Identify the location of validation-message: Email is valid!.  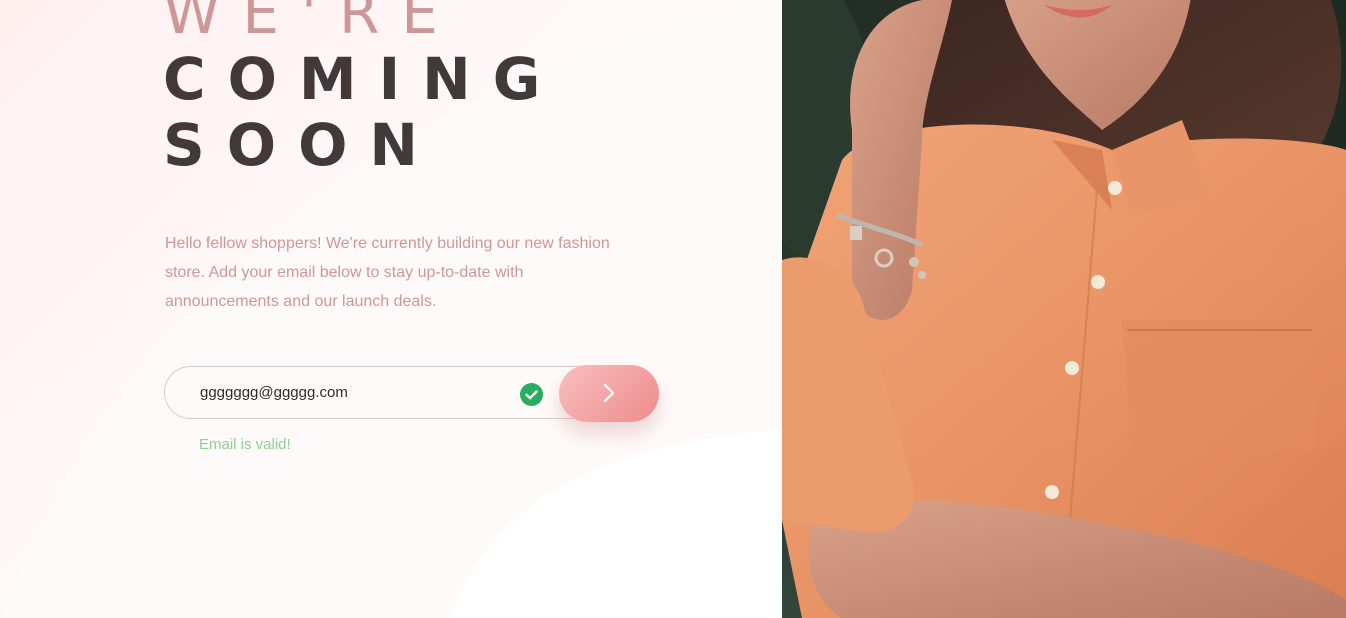
(245, 444).